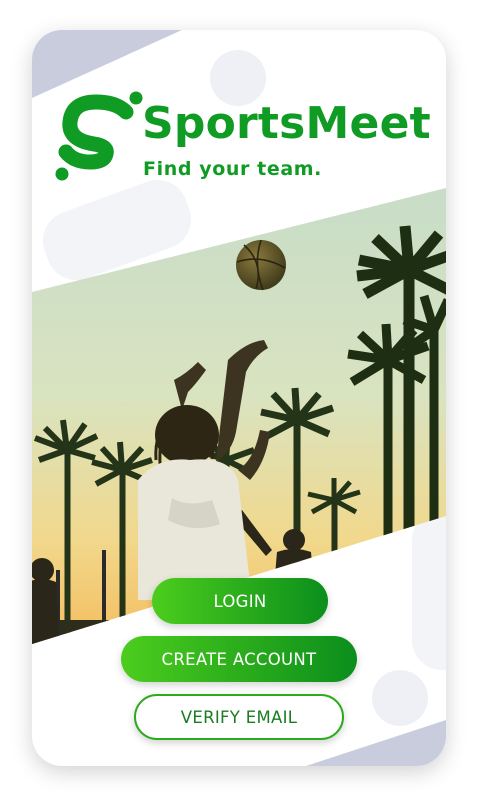 This screenshot has height=796, width=478. Describe the element at coordinates (239, 717) in the screenshot. I see `verify-email-button: VERIFY EMAIL` at that location.